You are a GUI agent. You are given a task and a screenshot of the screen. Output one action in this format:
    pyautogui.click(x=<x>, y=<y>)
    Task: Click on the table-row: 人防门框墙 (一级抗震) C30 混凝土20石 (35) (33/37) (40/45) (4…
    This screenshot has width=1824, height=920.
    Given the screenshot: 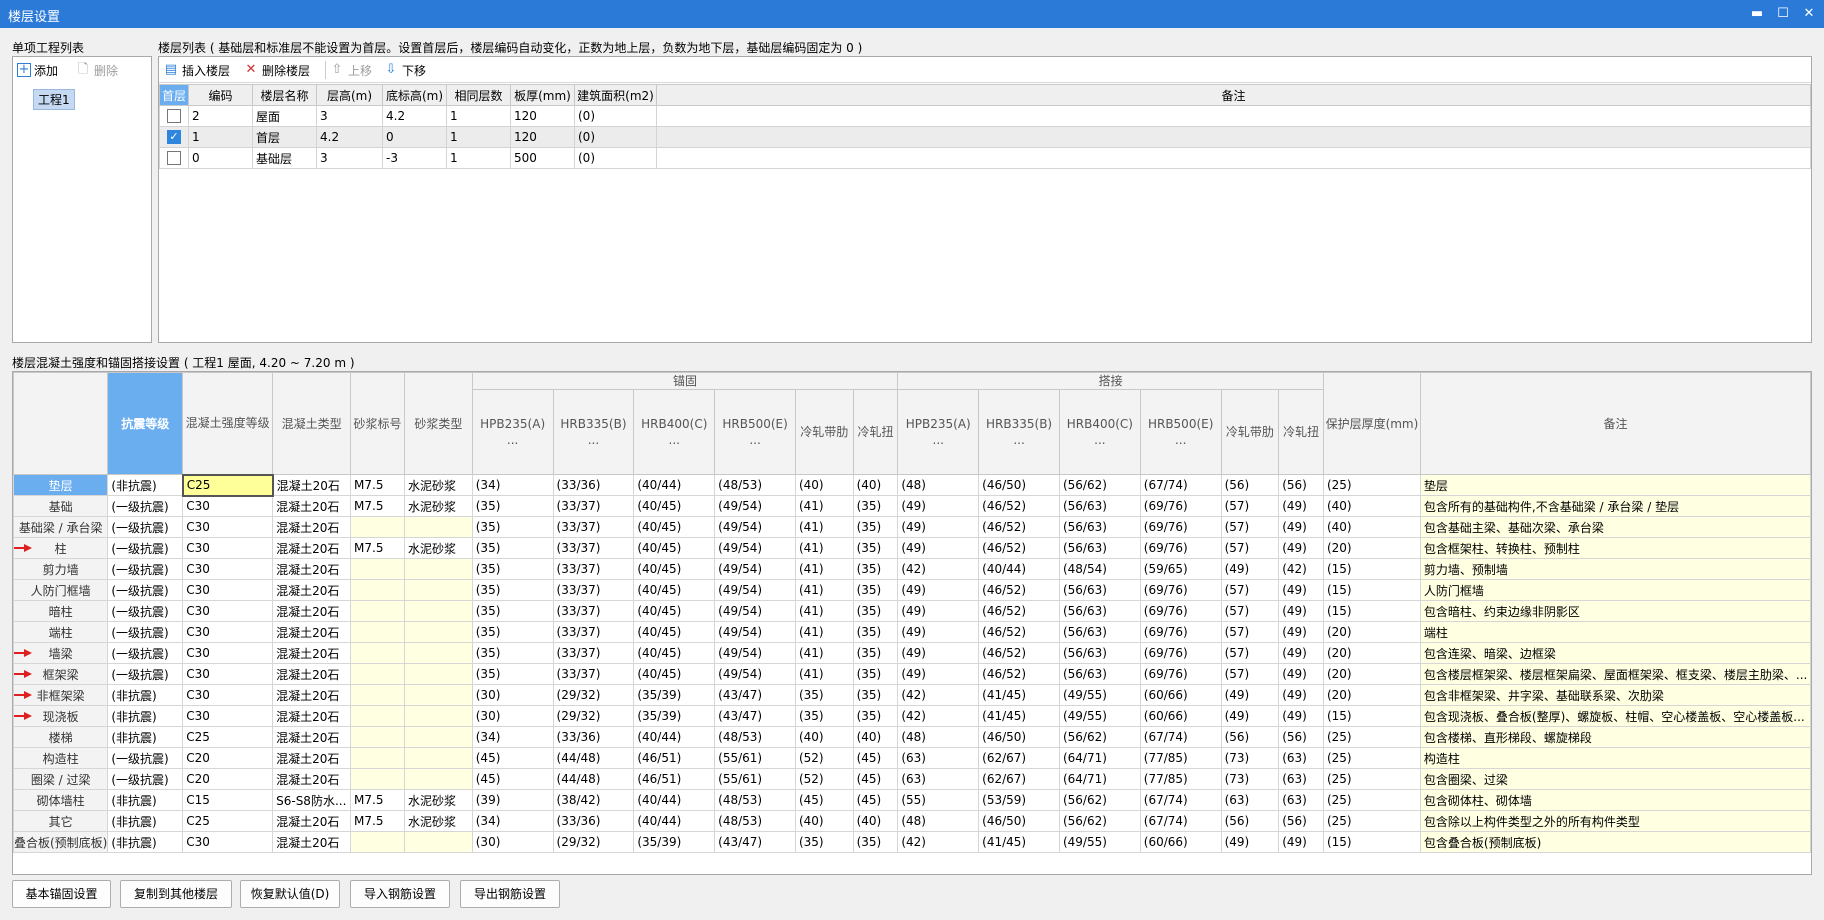 What is the action you would take?
    pyautogui.click(x=912, y=590)
    